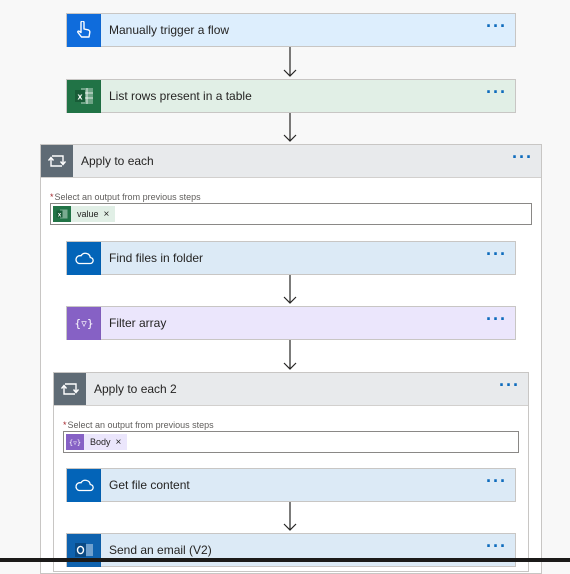 Image resolution: width=570 pixels, height=574 pixels. I want to click on apply-to-each-2-header: Apply to each 2 ···, so click(291, 389).